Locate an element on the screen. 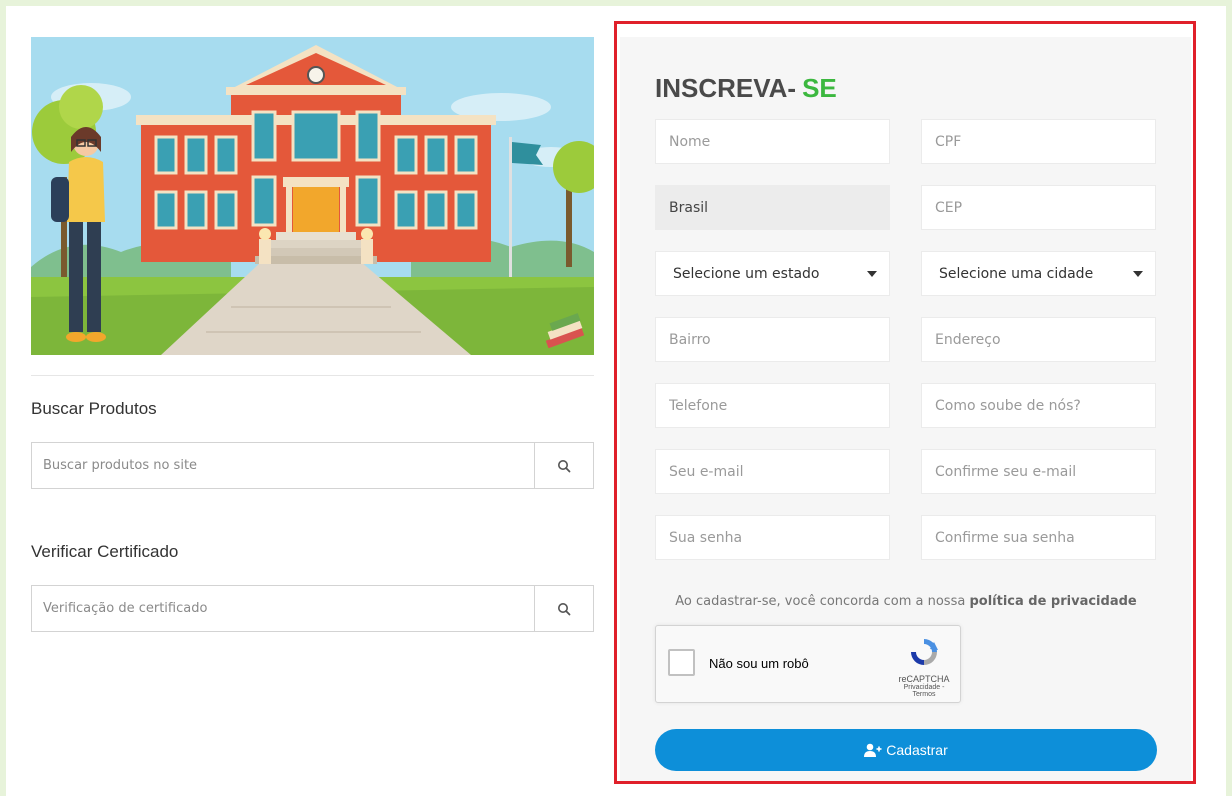 This screenshot has width=1232, height=796. cep-field-box is located at coordinates (1038, 207).